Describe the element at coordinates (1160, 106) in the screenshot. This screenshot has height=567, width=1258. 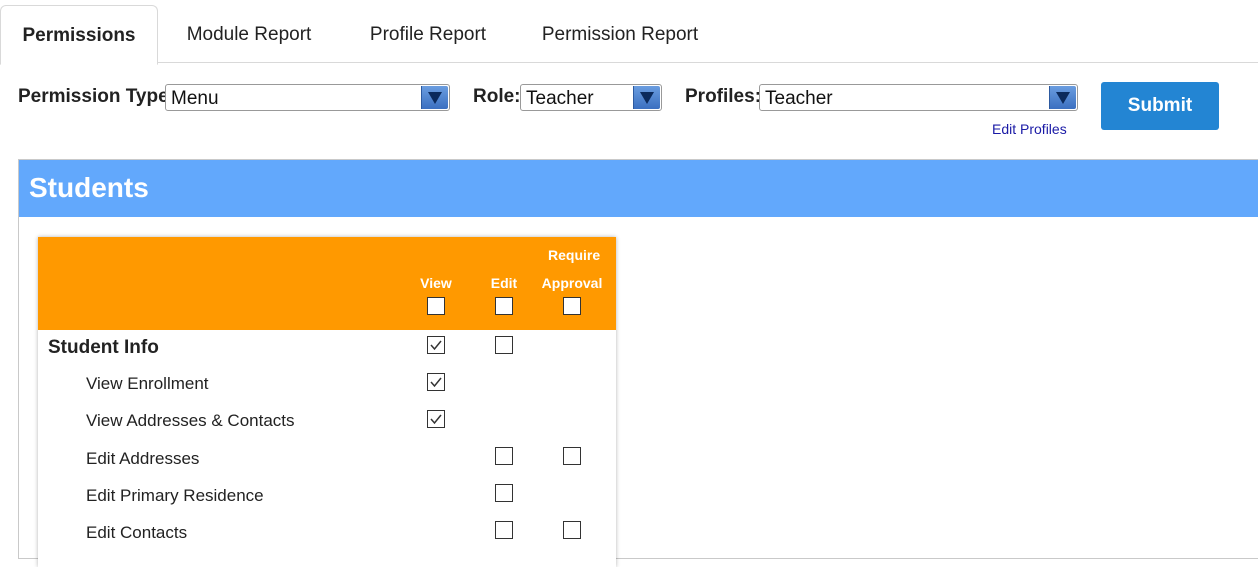
I see `submit-button: Submit` at that location.